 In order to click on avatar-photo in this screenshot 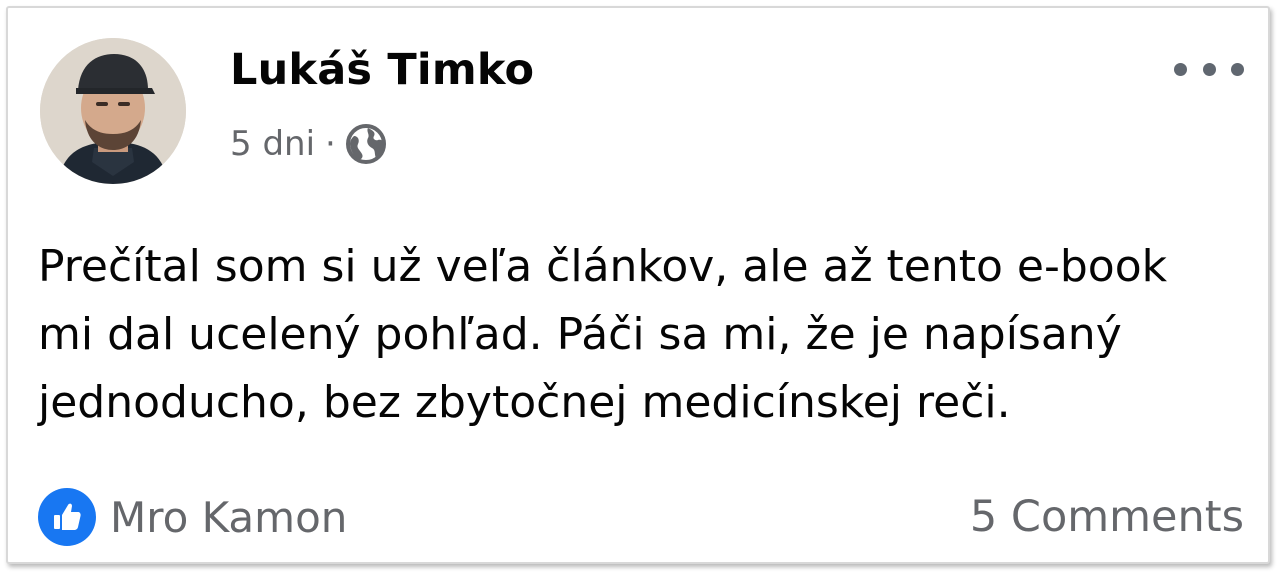, I will do `click(113, 111)`.